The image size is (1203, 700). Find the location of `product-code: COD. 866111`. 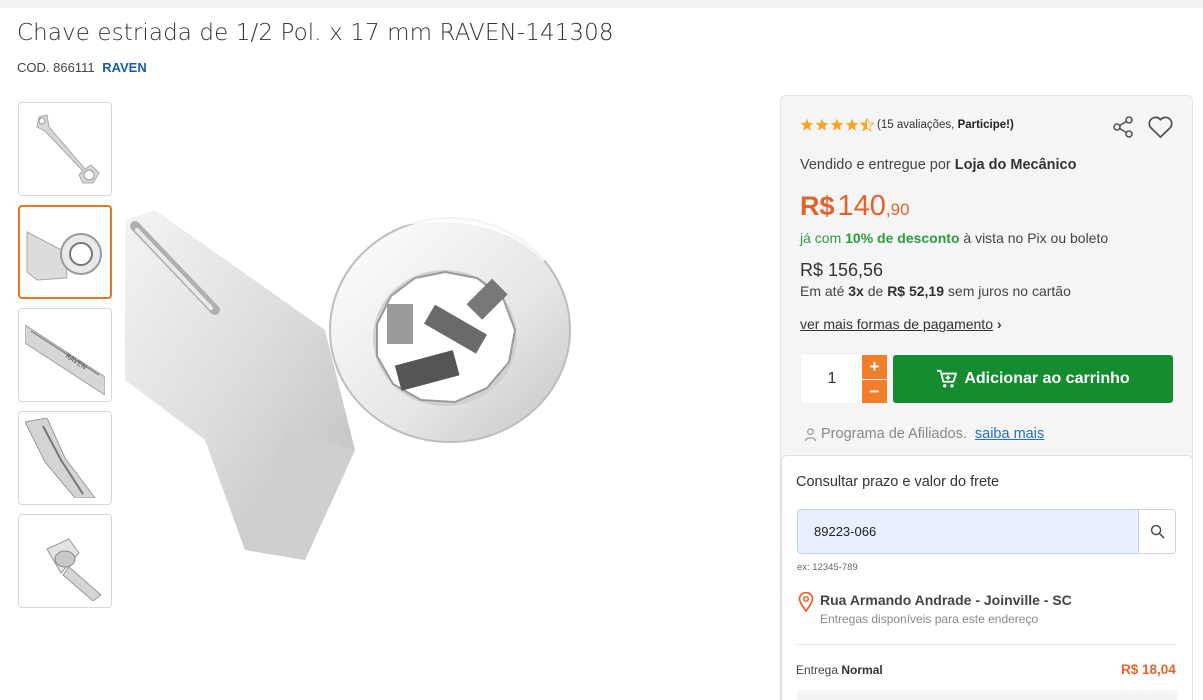

product-code: COD. 866111 is located at coordinates (56, 67).